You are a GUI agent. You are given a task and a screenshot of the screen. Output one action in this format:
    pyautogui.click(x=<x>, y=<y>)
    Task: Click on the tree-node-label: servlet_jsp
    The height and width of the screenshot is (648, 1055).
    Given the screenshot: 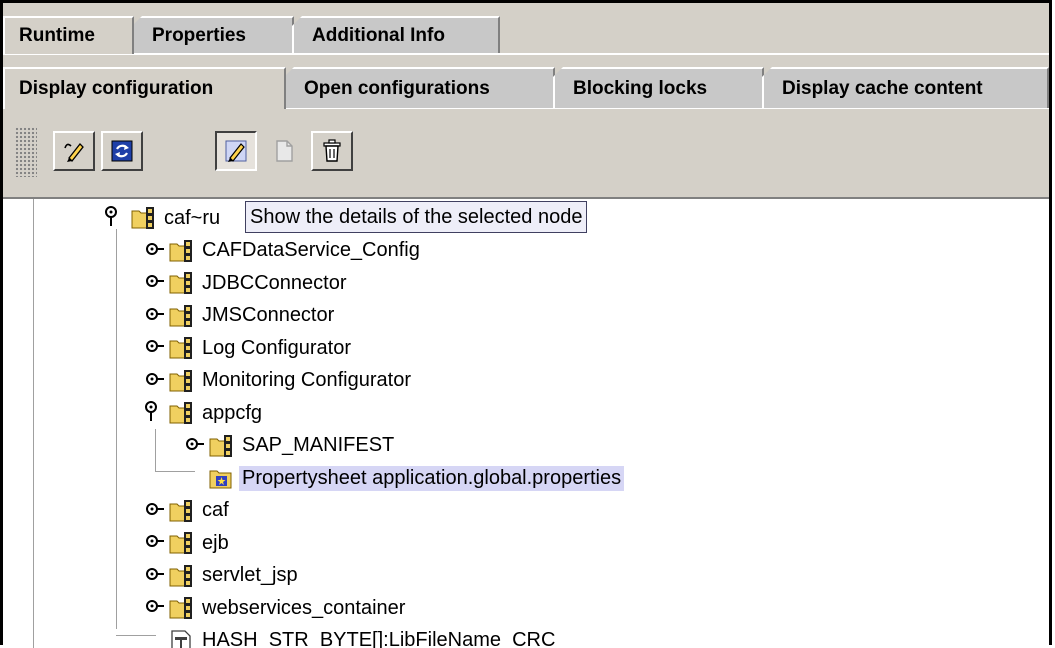 What is the action you would take?
    pyautogui.click(x=250, y=575)
    